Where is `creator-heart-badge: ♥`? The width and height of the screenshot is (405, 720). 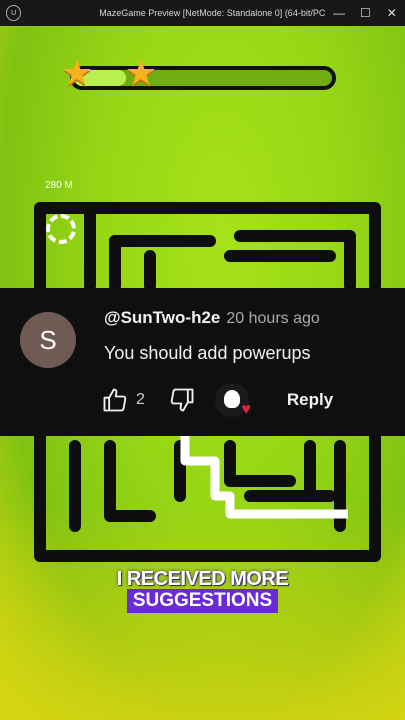 creator-heart-badge: ♥ is located at coordinates (232, 400).